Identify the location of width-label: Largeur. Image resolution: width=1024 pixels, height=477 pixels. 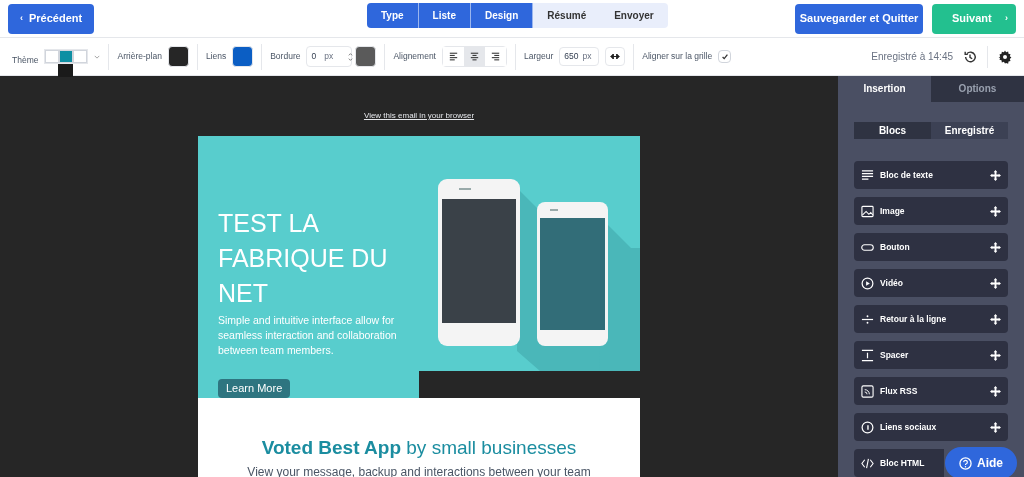
(539, 56).